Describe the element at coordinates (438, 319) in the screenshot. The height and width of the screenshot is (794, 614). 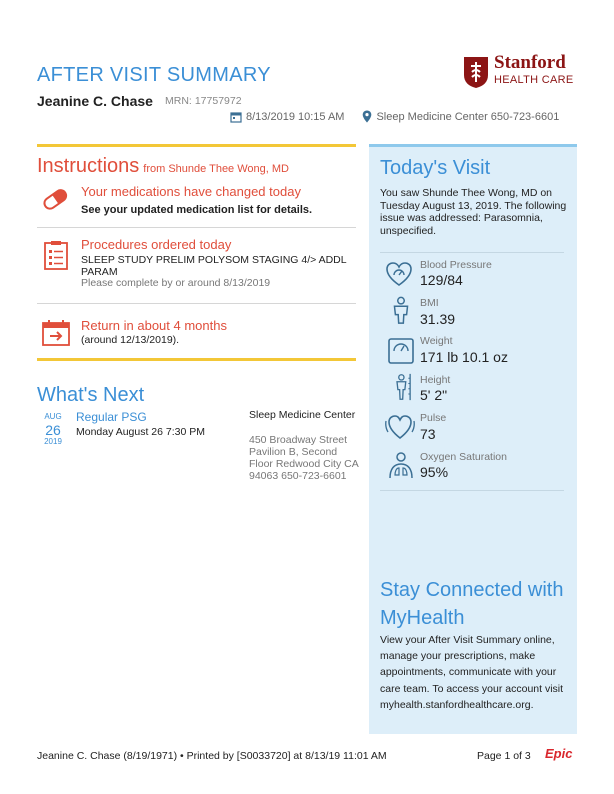
I see `vital-value: 31.39` at that location.